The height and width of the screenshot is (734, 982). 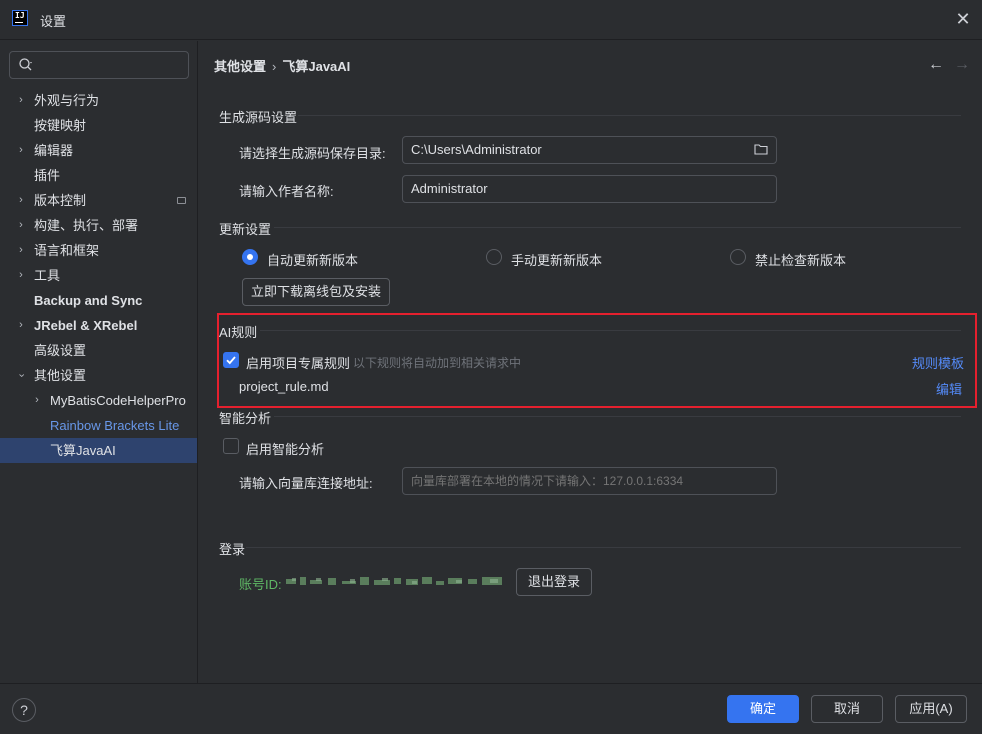 What do you see at coordinates (98, 450) in the screenshot?
I see `sidebar-item-feisuan-javaai: 飞算JavaAI` at bounding box center [98, 450].